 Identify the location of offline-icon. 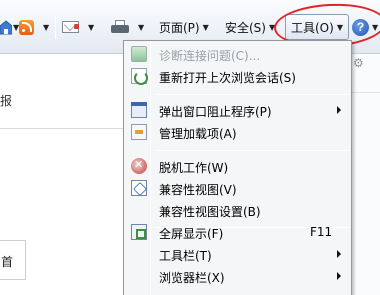
(139, 166).